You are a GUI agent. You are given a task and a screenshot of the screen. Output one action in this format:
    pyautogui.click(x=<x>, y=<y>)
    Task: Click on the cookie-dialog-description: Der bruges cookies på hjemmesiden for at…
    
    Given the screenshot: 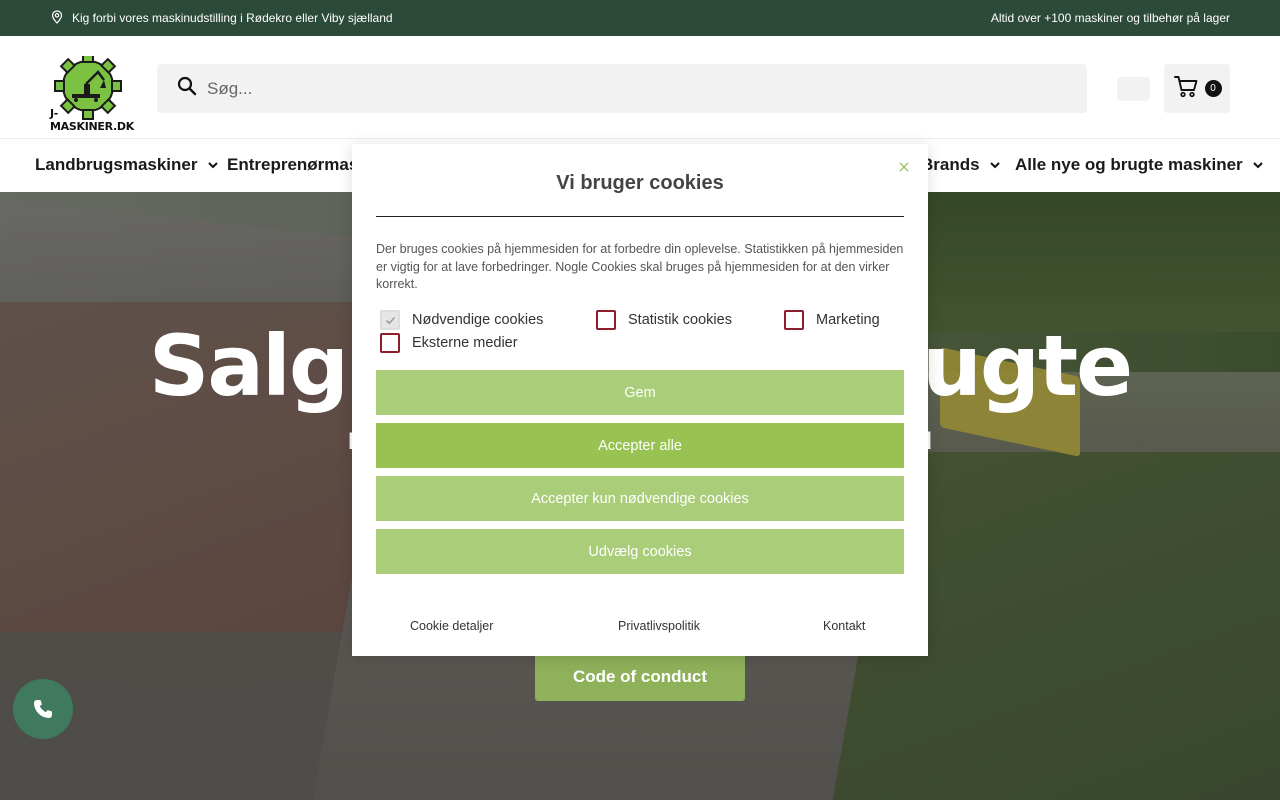 What is the action you would take?
    pyautogui.click(x=640, y=266)
    